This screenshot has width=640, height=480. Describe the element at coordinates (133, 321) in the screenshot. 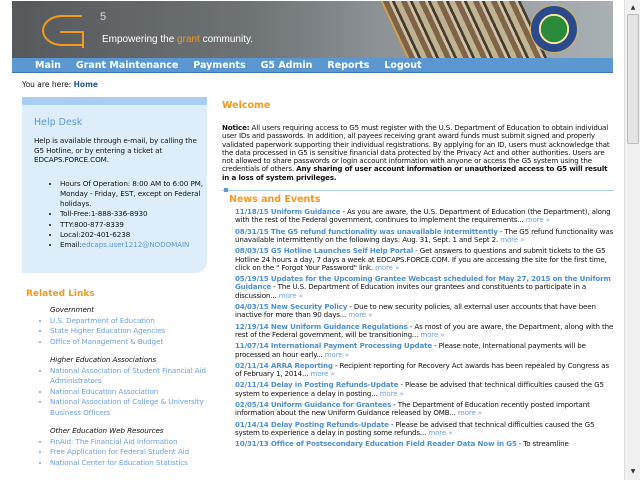

I see `related-link: U.S. Department of Education` at that location.